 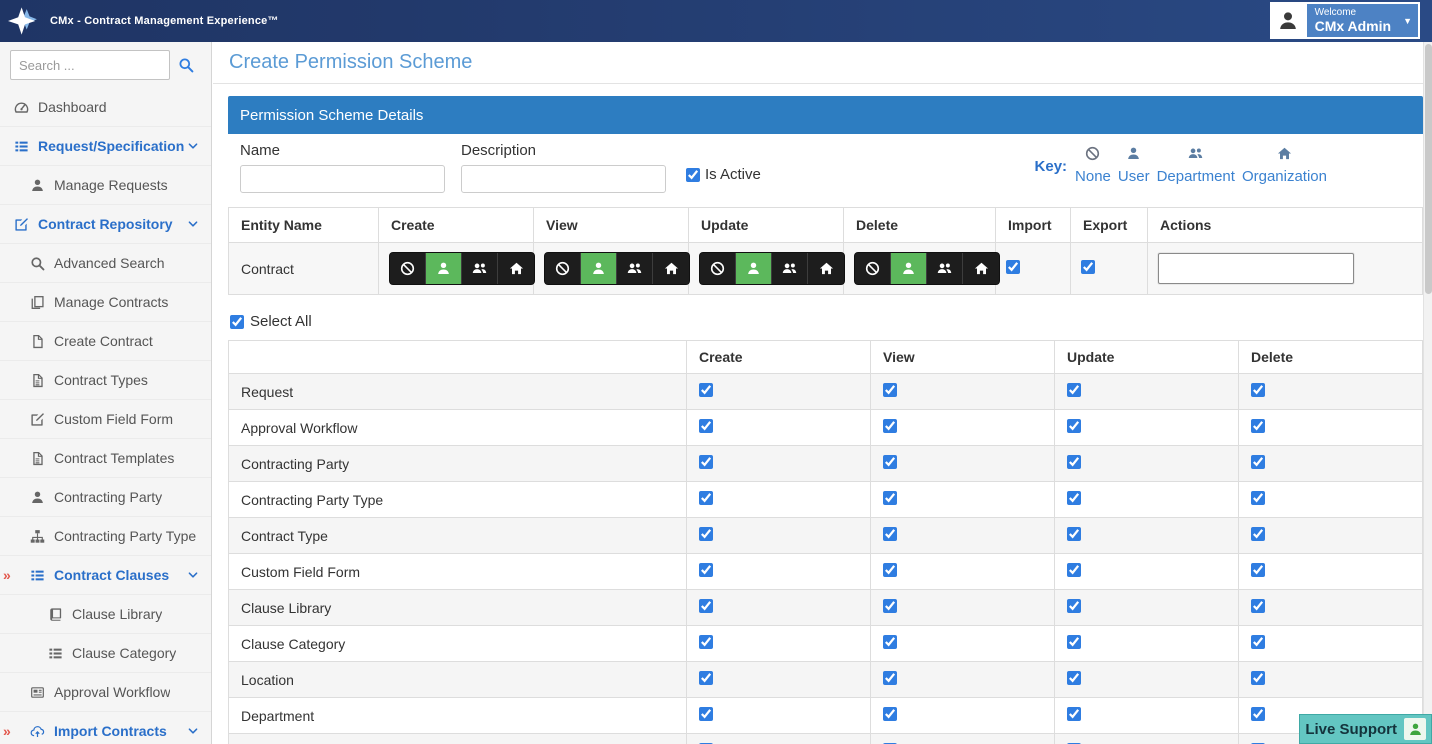 I want to click on approval-workflow-create-checkbox, so click(x=706, y=426).